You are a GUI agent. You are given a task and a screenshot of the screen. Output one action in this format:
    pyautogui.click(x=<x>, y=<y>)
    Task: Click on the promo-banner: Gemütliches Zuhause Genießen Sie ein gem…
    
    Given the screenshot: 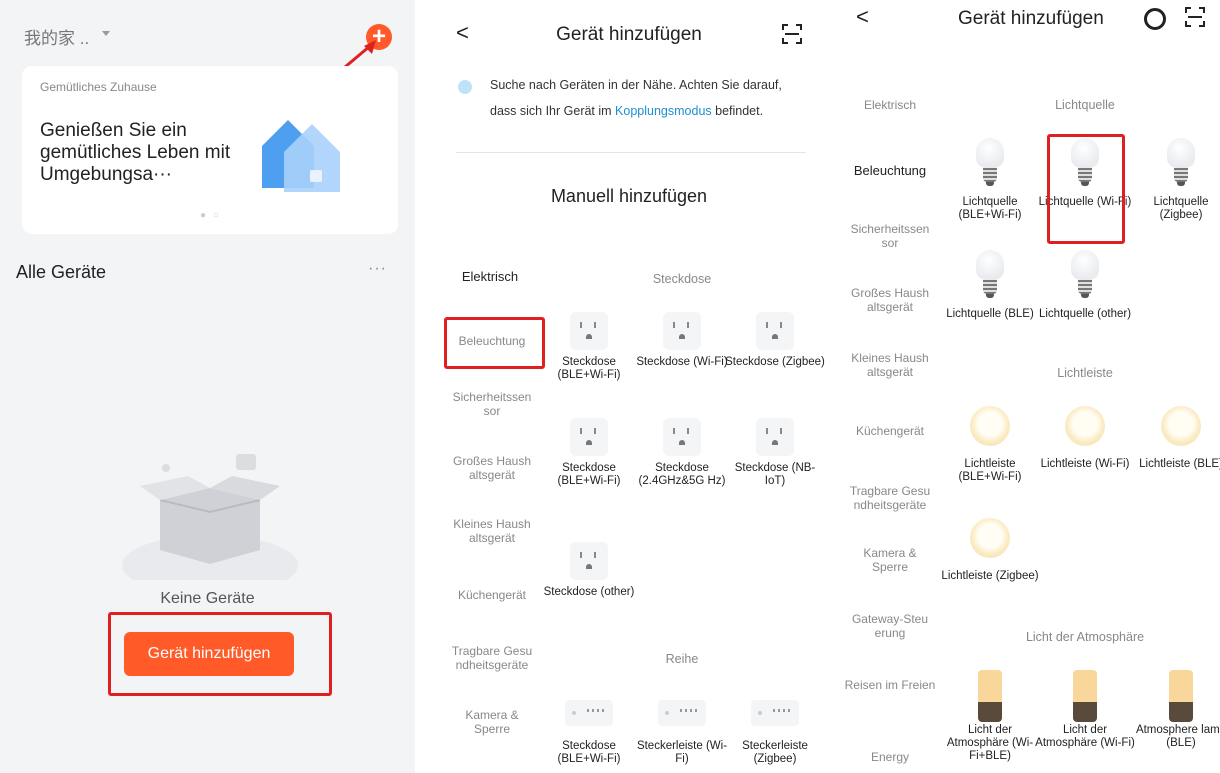 What is the action you would take?
    pyautogui.click(x=210, y=150)
    